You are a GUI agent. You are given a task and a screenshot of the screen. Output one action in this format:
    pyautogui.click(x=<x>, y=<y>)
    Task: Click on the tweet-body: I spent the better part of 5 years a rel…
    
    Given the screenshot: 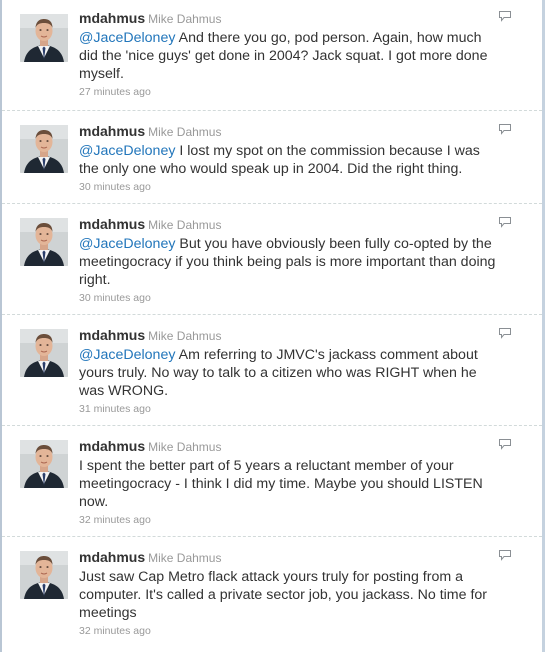 What is the action you would take?
    pyautogui.click(x=281, y=484)
    